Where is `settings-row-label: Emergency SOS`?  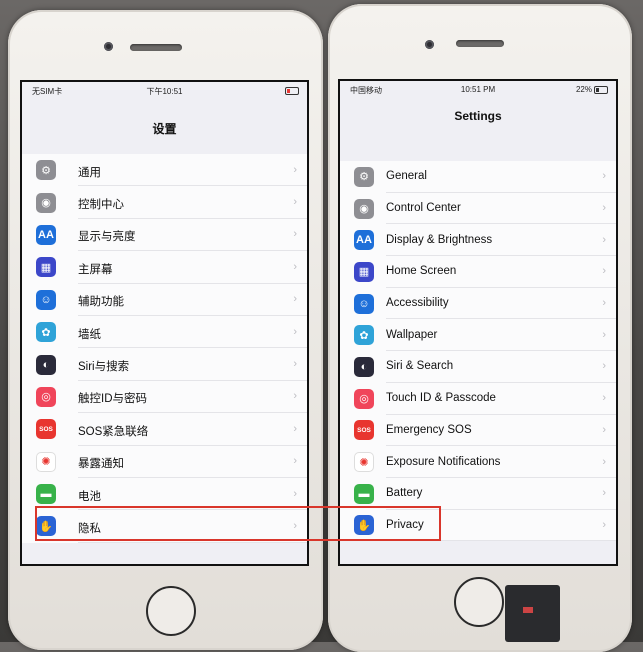 settings-row-label: Emergency SOS is located at coordinates (429, 429).